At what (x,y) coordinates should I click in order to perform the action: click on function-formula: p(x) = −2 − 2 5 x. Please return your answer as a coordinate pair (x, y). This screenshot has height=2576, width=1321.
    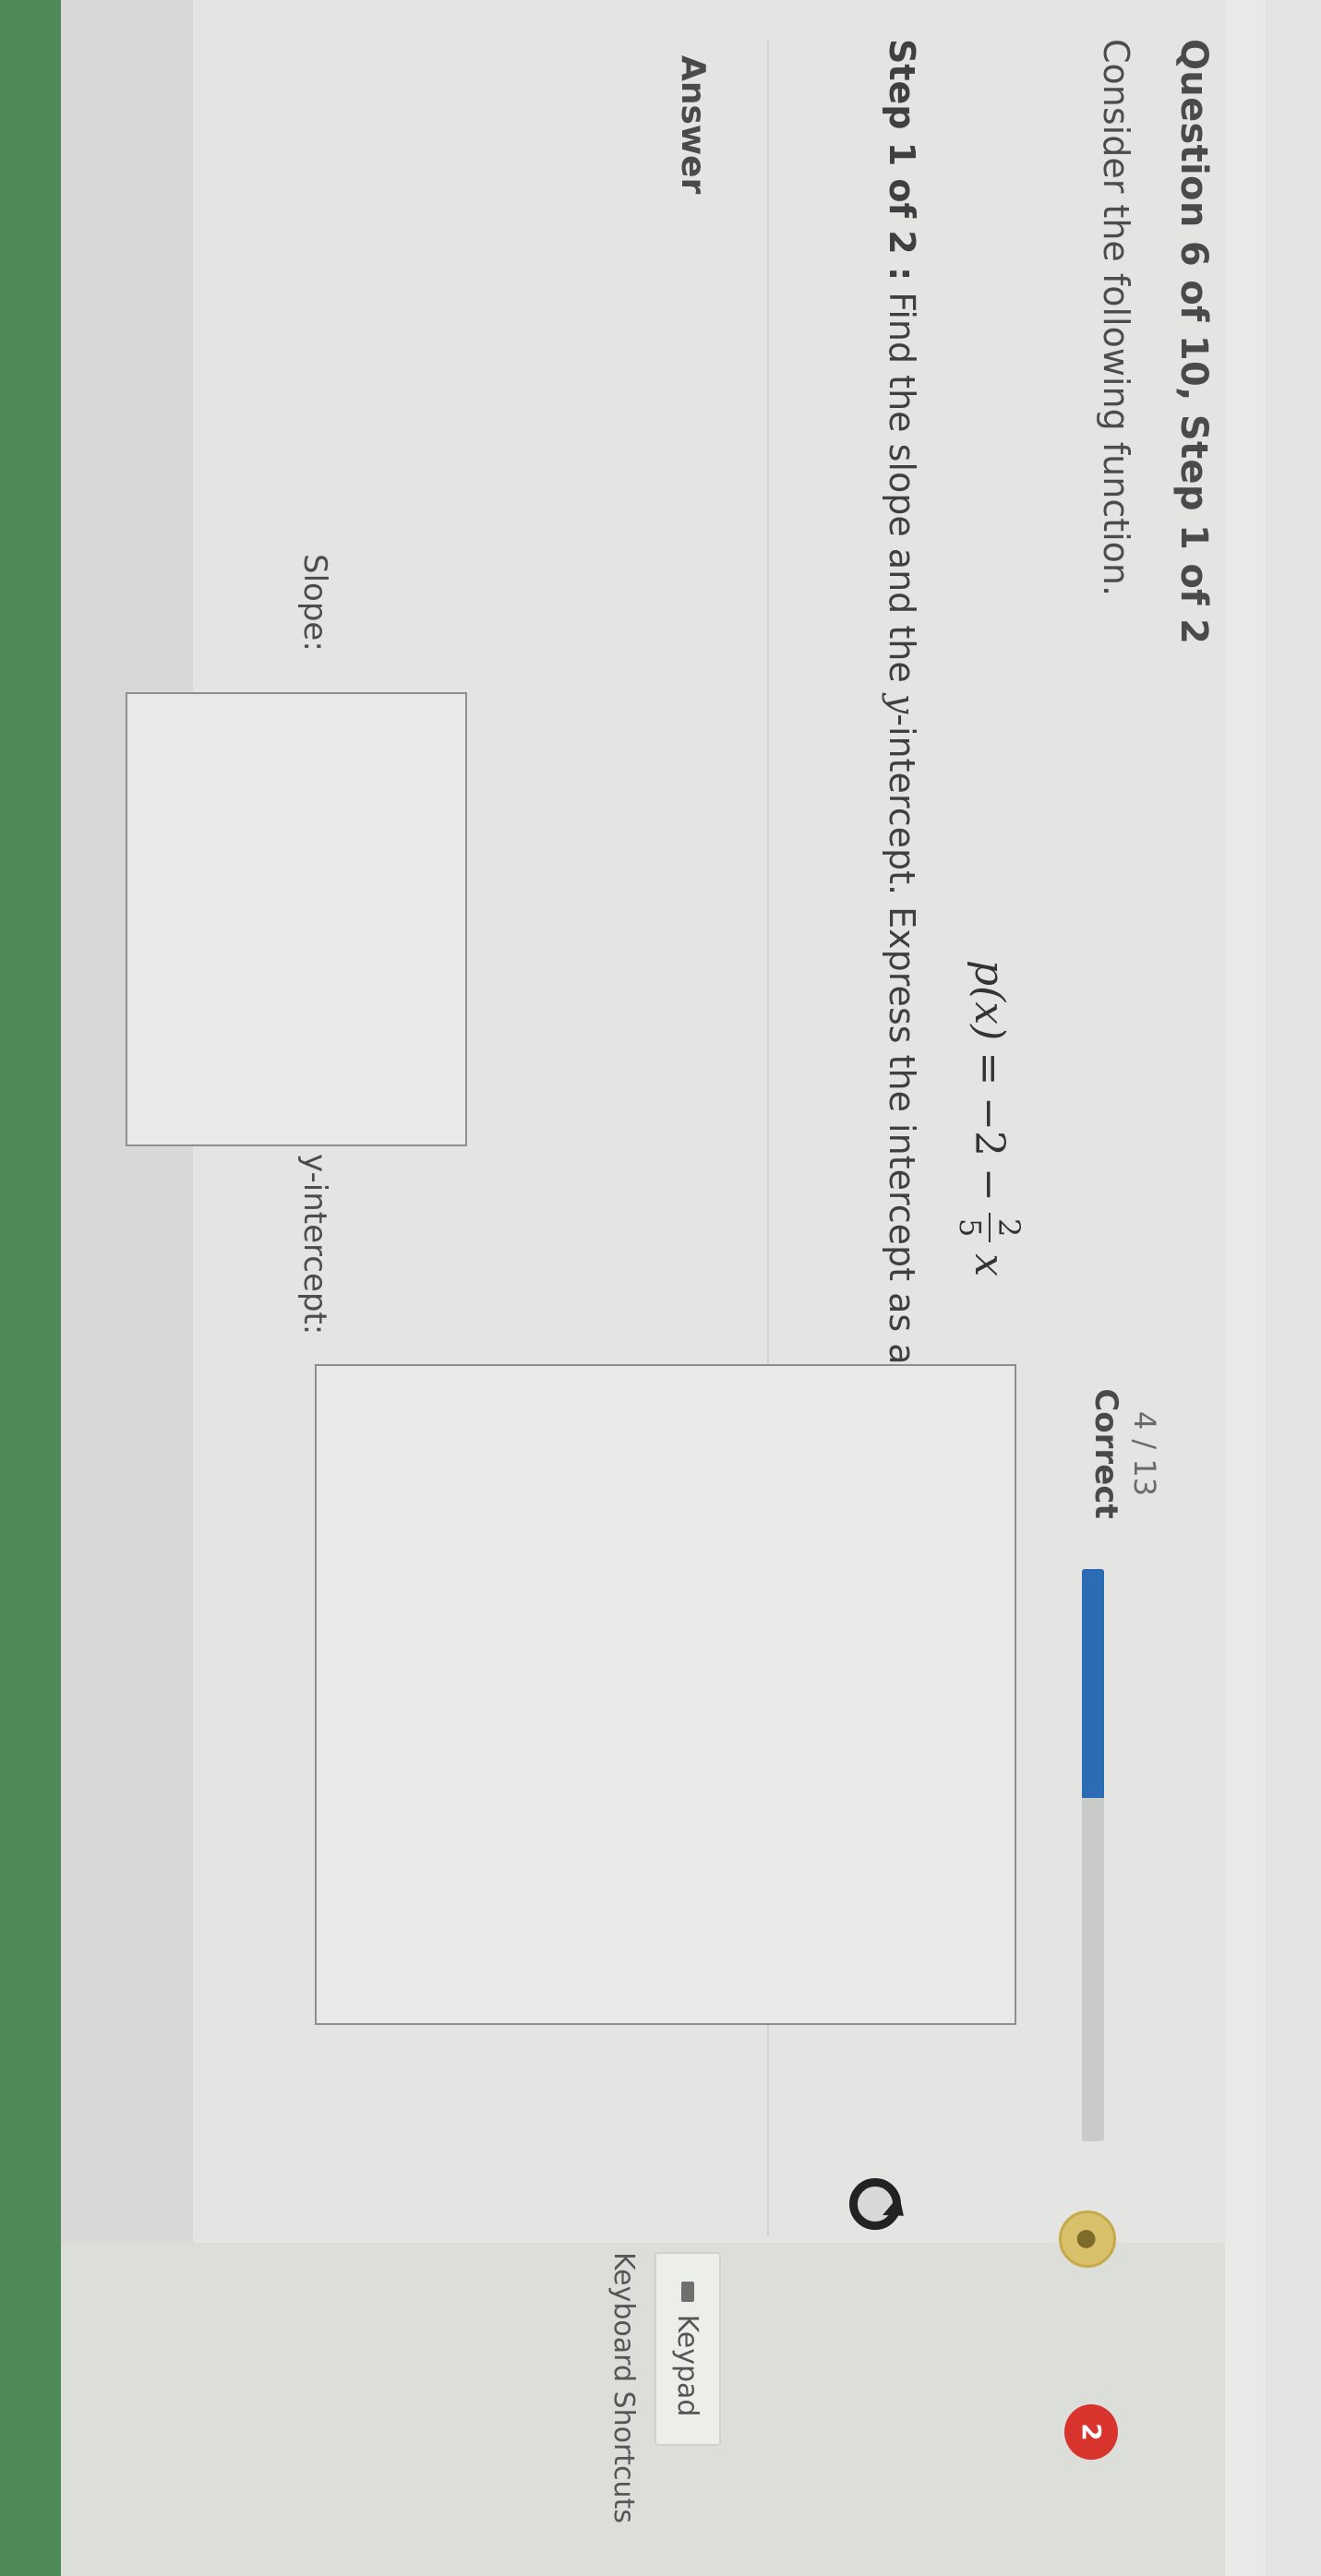
    Looking at the image, I should click on (990, 1118).